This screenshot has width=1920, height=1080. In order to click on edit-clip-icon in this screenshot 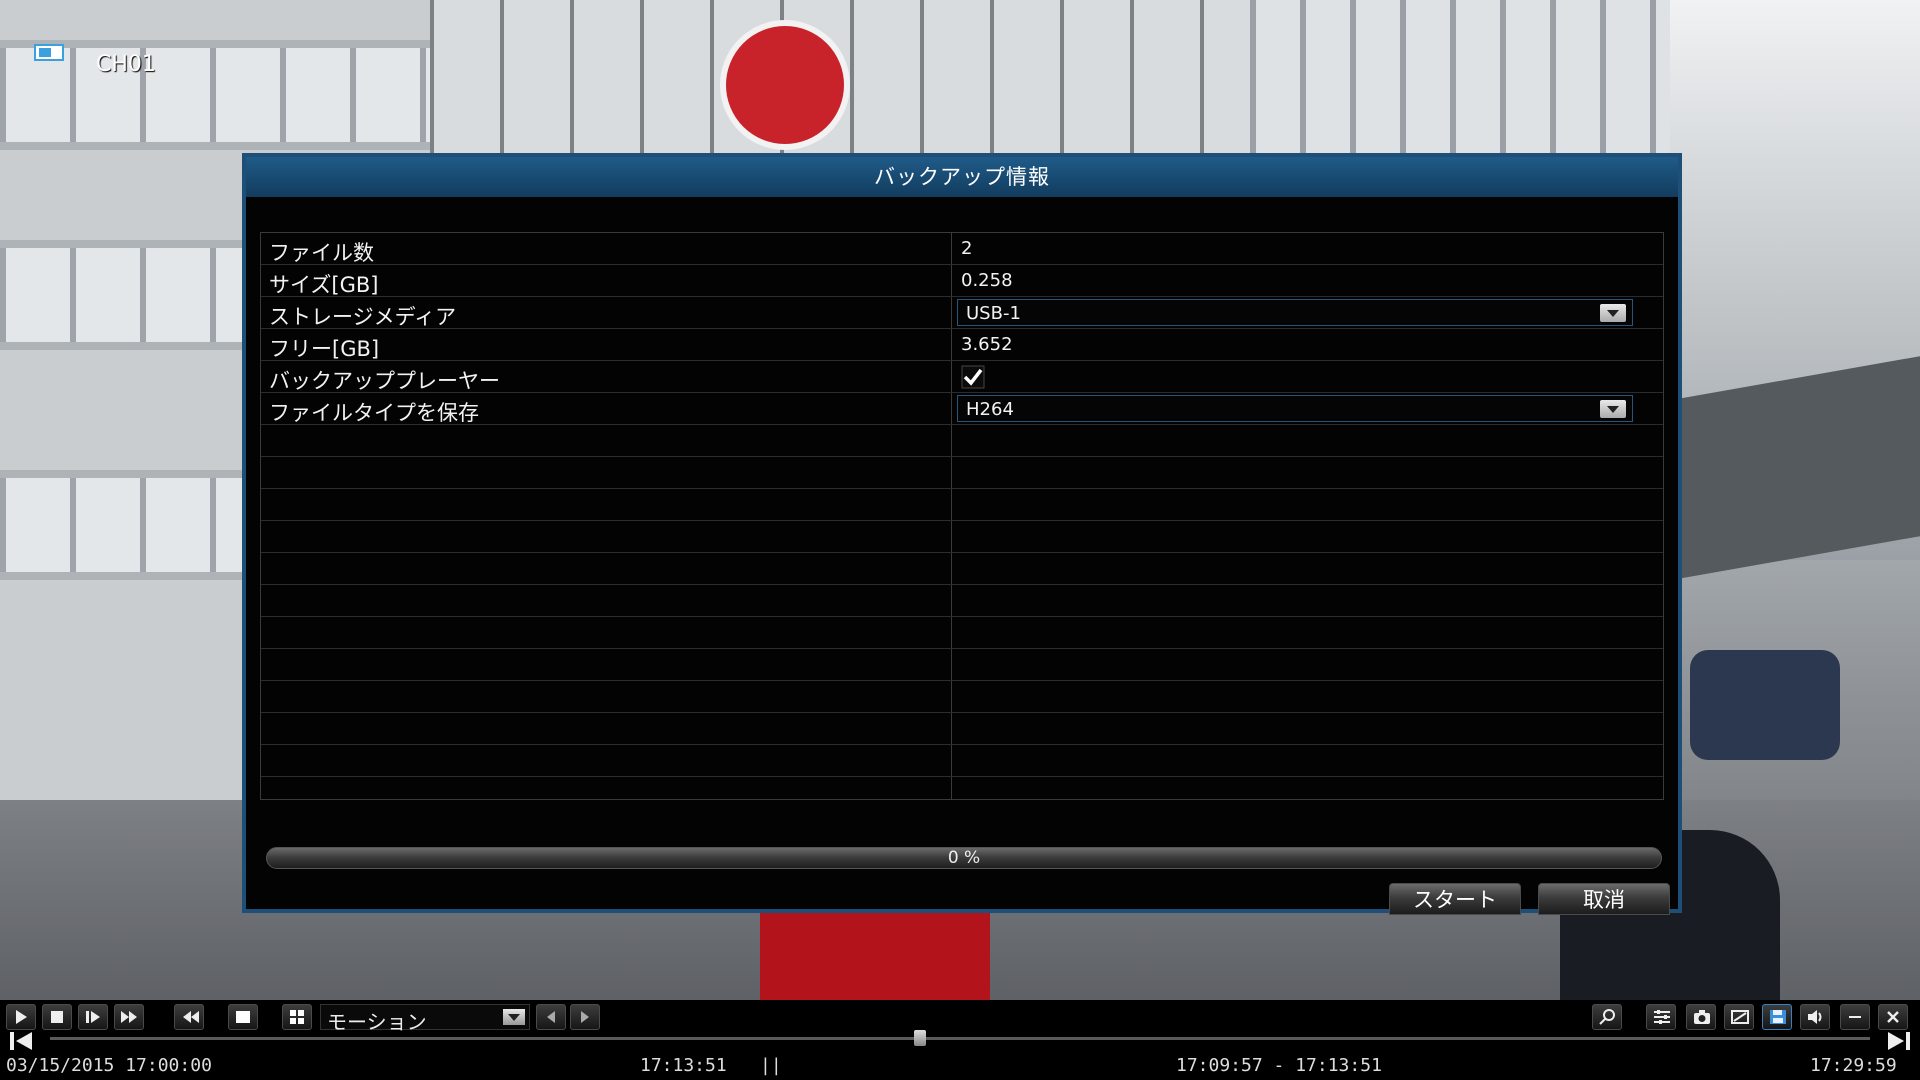, I will do `click(1739, 1017)`.